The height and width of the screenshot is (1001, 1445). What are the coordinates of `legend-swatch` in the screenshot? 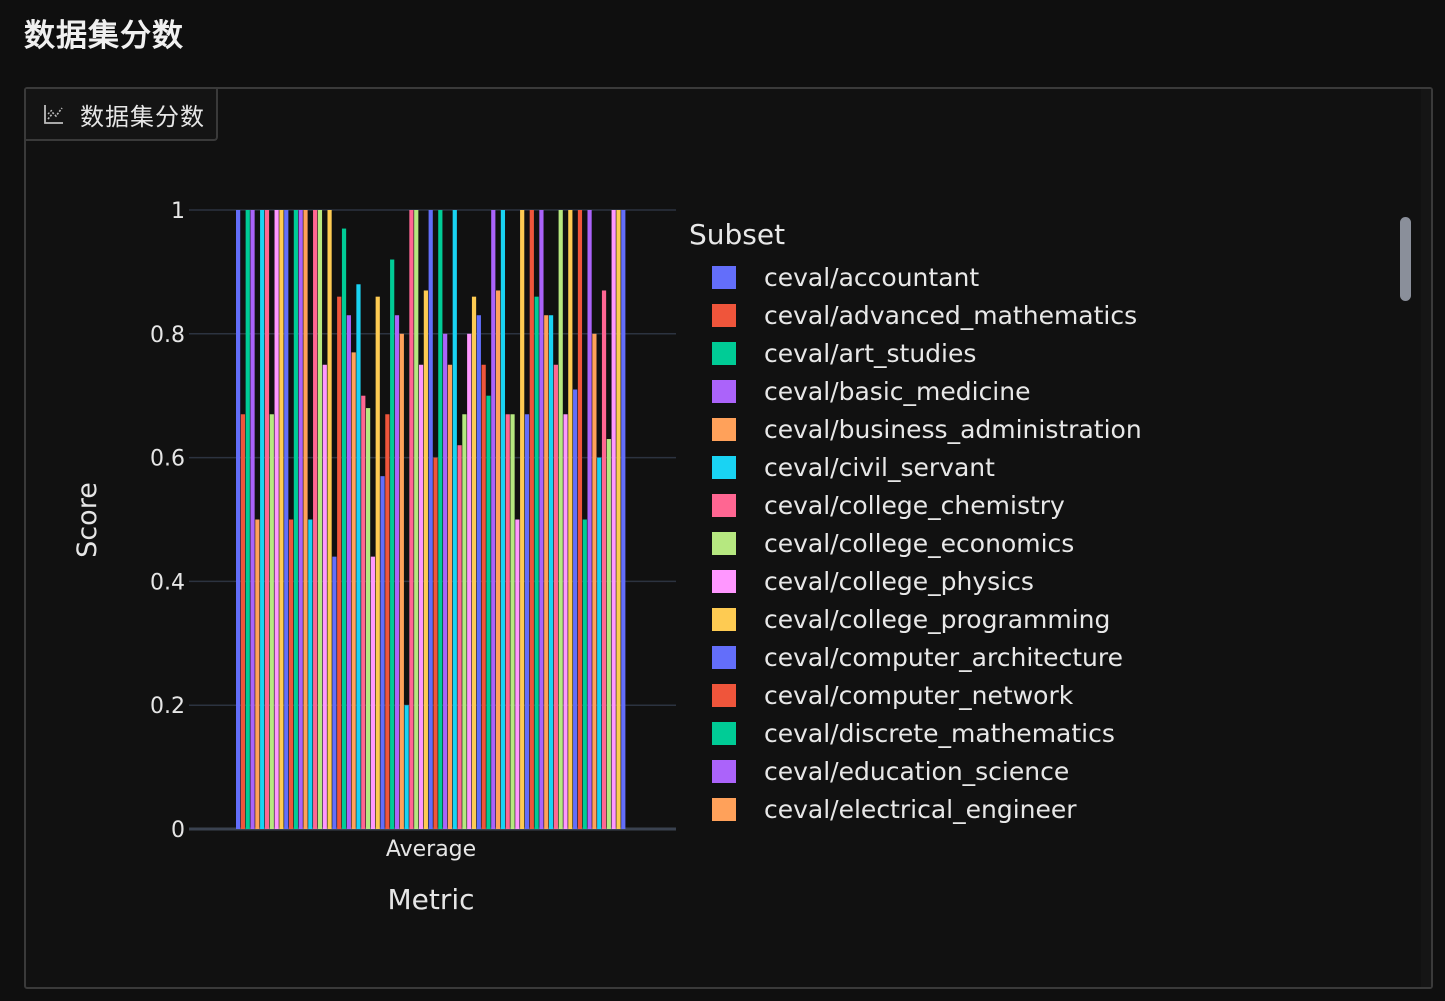 It's located at (724, 695).